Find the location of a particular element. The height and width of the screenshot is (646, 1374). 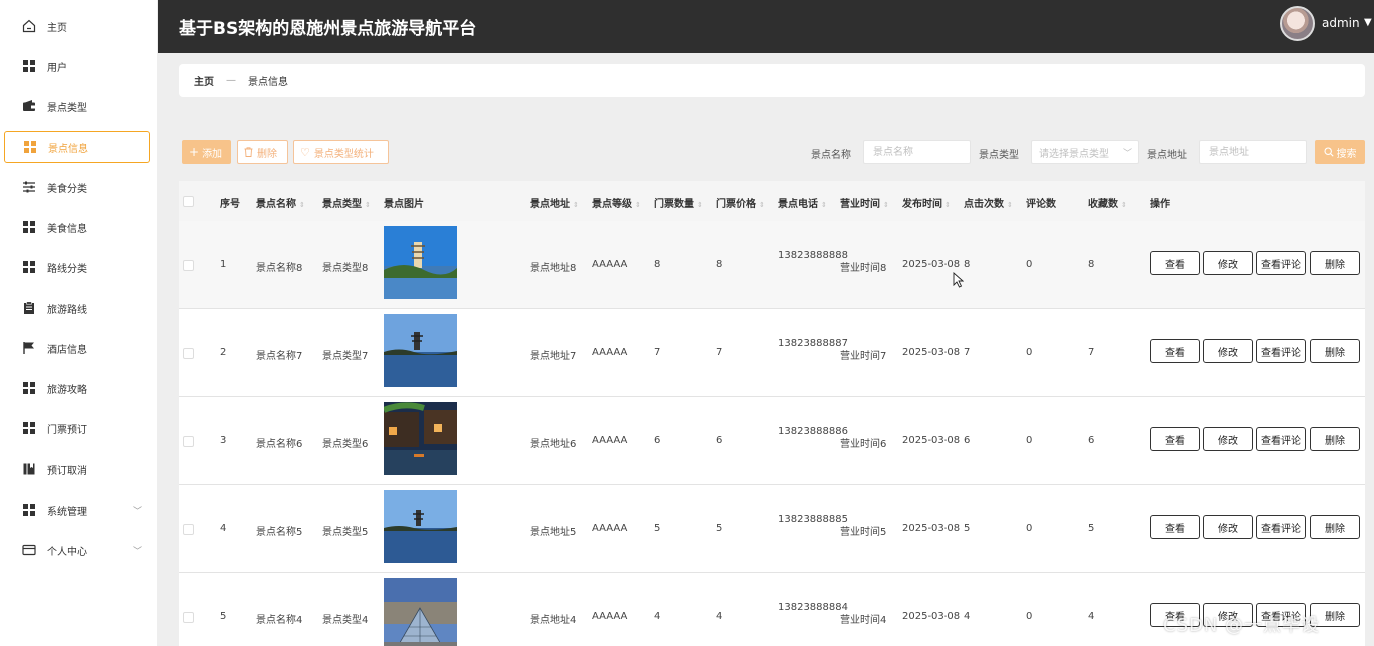

flag-icon is located at coordinates (29, 348).